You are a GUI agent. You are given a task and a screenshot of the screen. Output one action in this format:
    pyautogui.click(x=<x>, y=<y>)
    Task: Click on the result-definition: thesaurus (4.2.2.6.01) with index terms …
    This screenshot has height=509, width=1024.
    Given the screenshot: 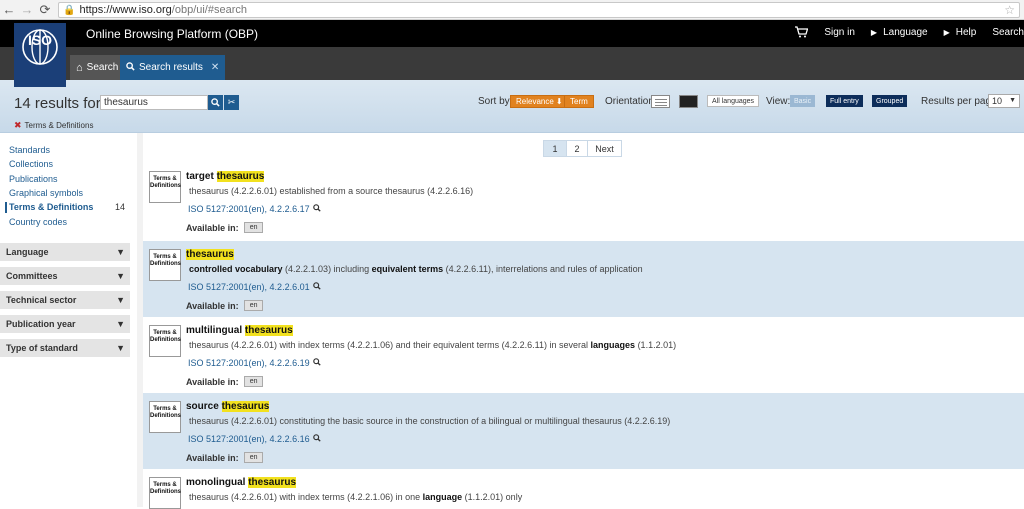 What is the action you would take?
    pyautogui.click(x=355, y=497)
    